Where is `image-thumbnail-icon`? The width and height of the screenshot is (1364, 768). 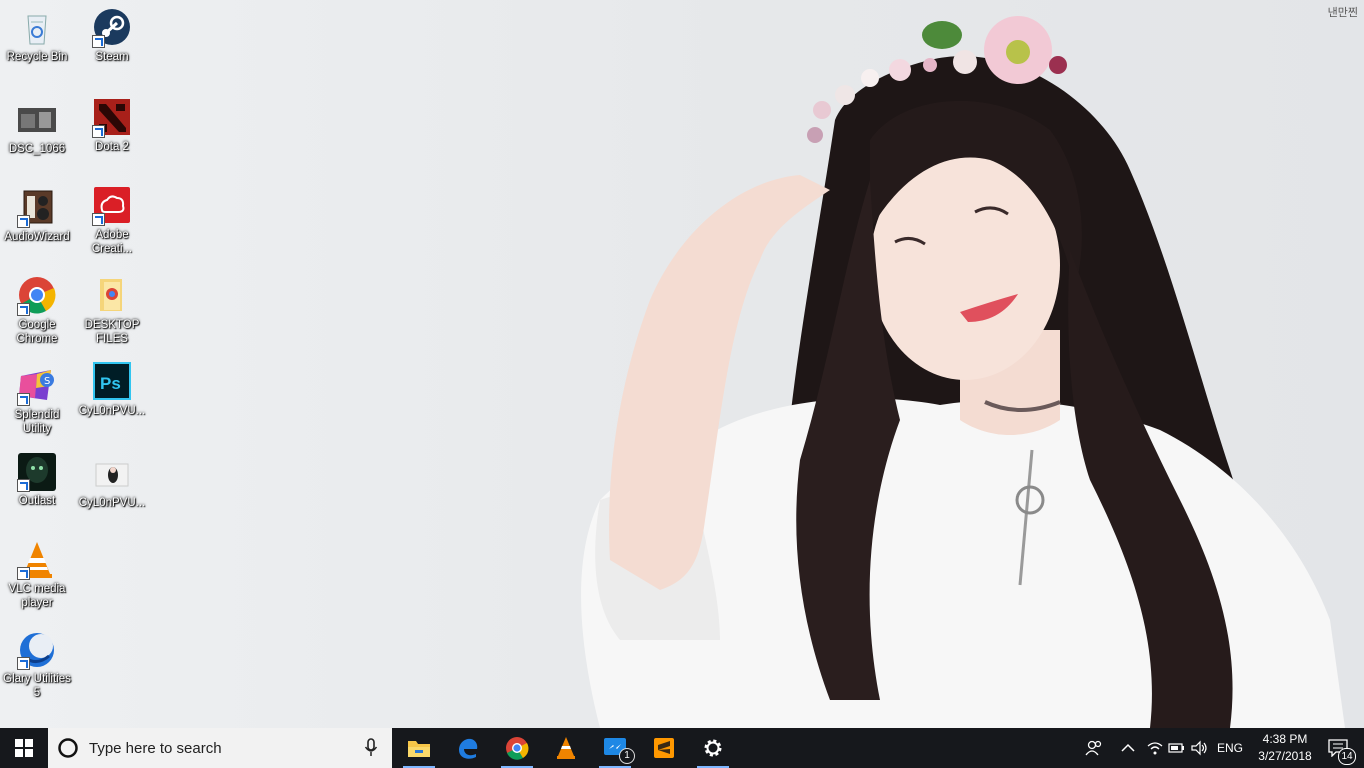 image-thumbnail-icon is located at coordinates (112, 474).